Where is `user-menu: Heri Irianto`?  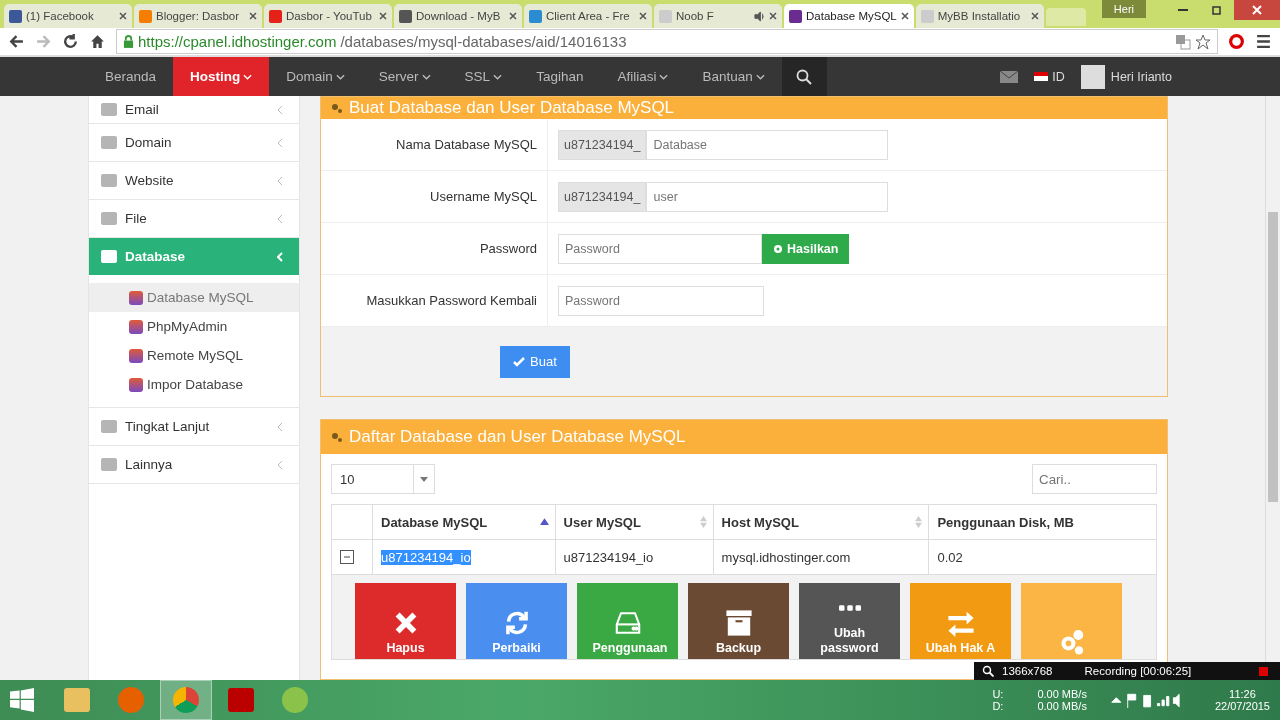
user-menu: Heri Irianto is located at coordinates (1126, 76).